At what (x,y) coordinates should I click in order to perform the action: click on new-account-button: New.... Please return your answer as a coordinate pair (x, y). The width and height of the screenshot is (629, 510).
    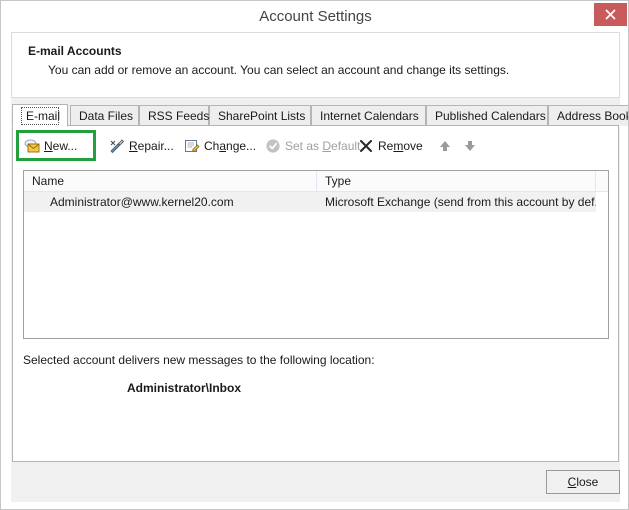
    Looking at the image, I should click on (50, 146).